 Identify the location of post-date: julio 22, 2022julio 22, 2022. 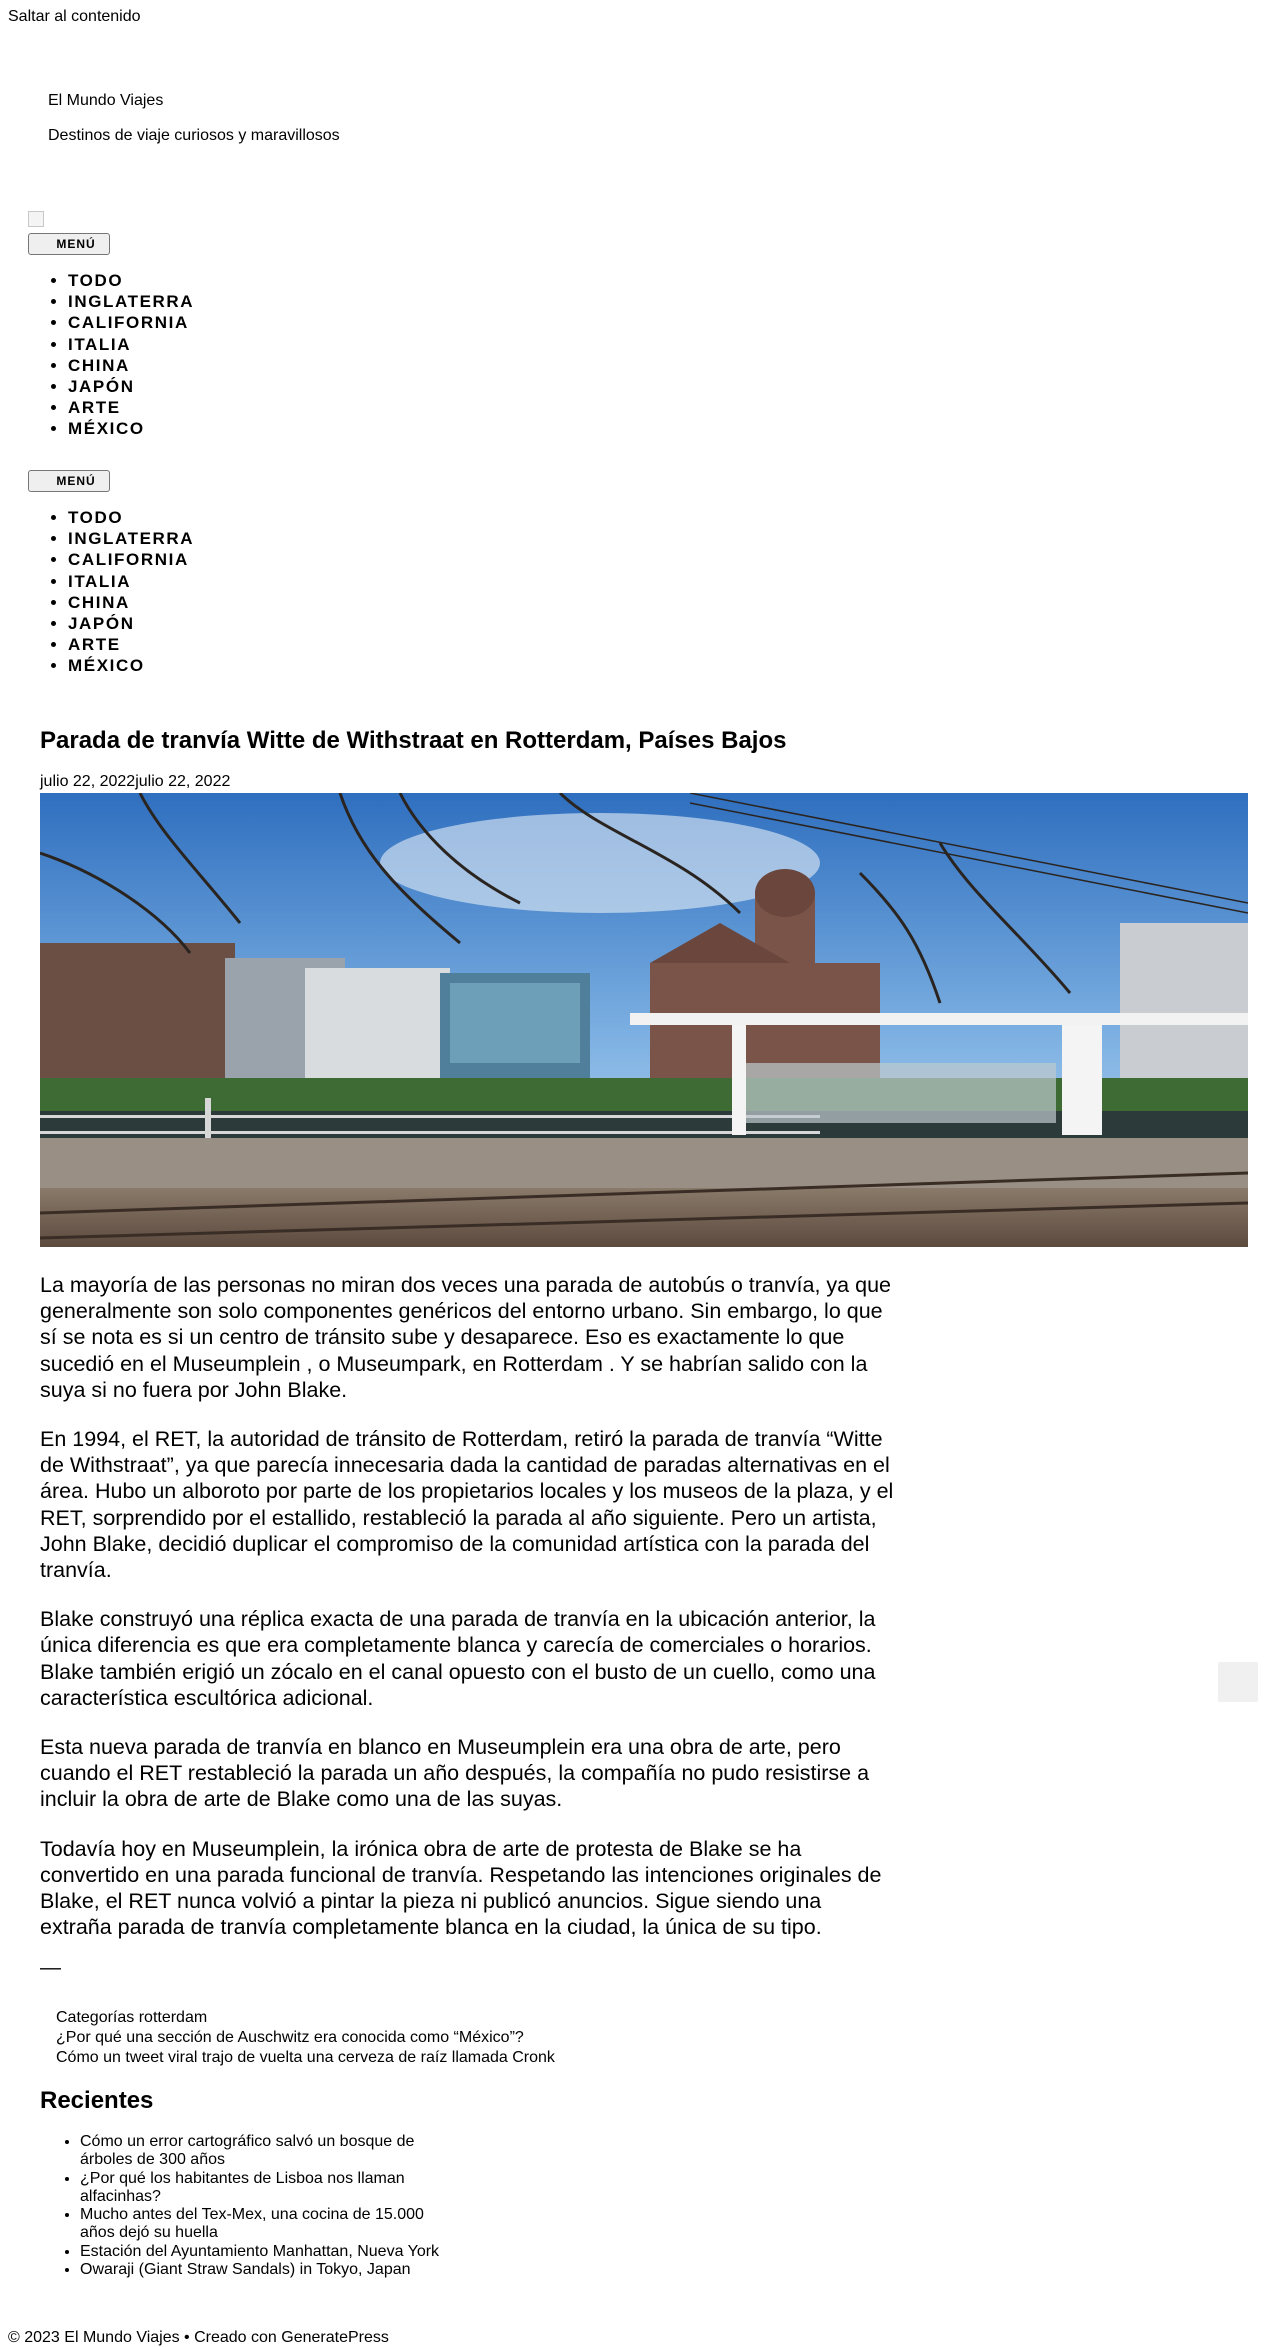
(135, 782).